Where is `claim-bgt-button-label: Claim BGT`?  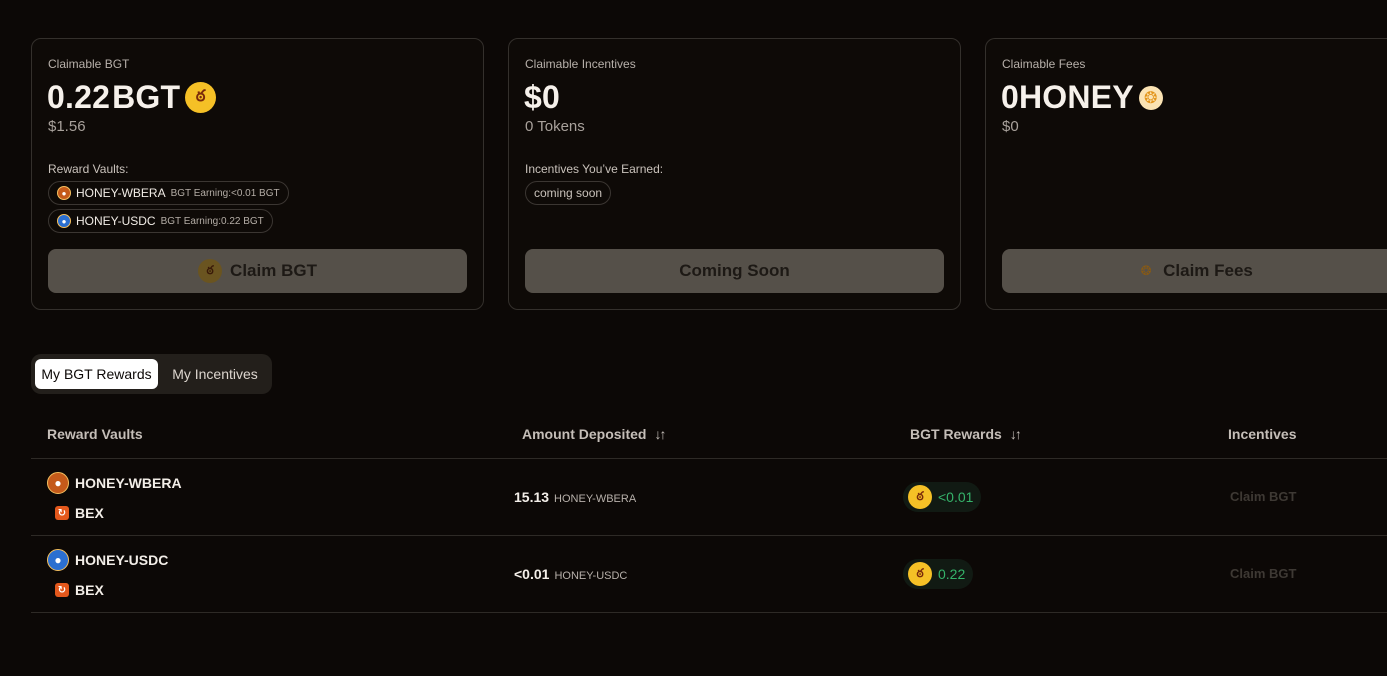
claim-bgt-button-label: Claim BGT is located at coordinates (273, 270).